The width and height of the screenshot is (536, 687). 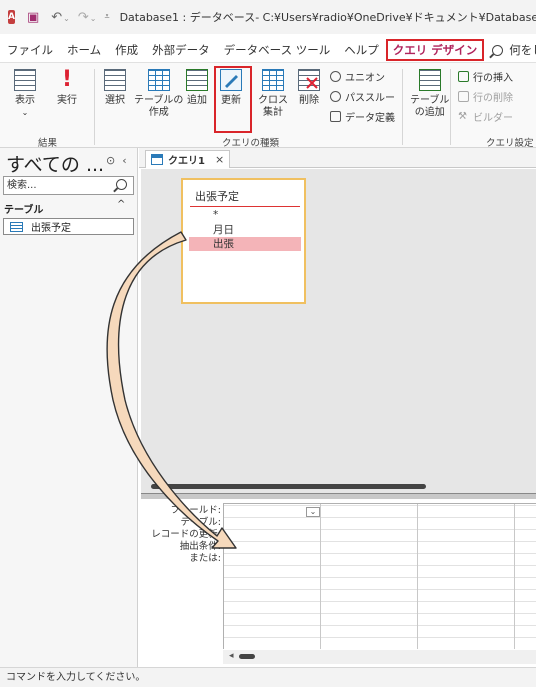 What do you see at coordinates (84, 50) in the screenshot?
I see `tab-home: ホーム` at bounding box center [84, 50].